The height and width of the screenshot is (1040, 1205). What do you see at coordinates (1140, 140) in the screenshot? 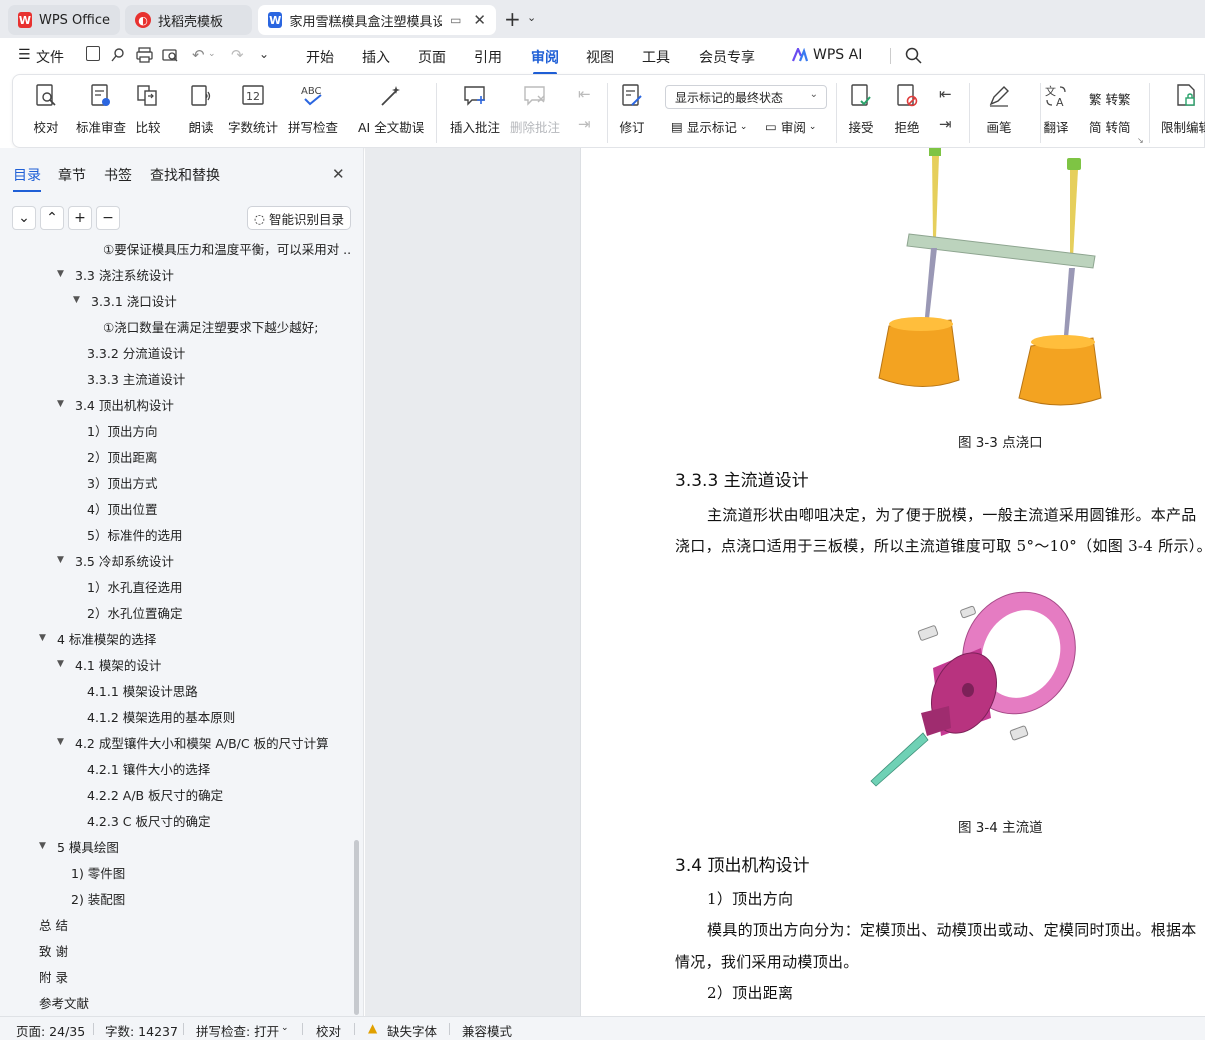
I see `dialog-launcher-icon: ↘` at bounding box center [1140, 140].